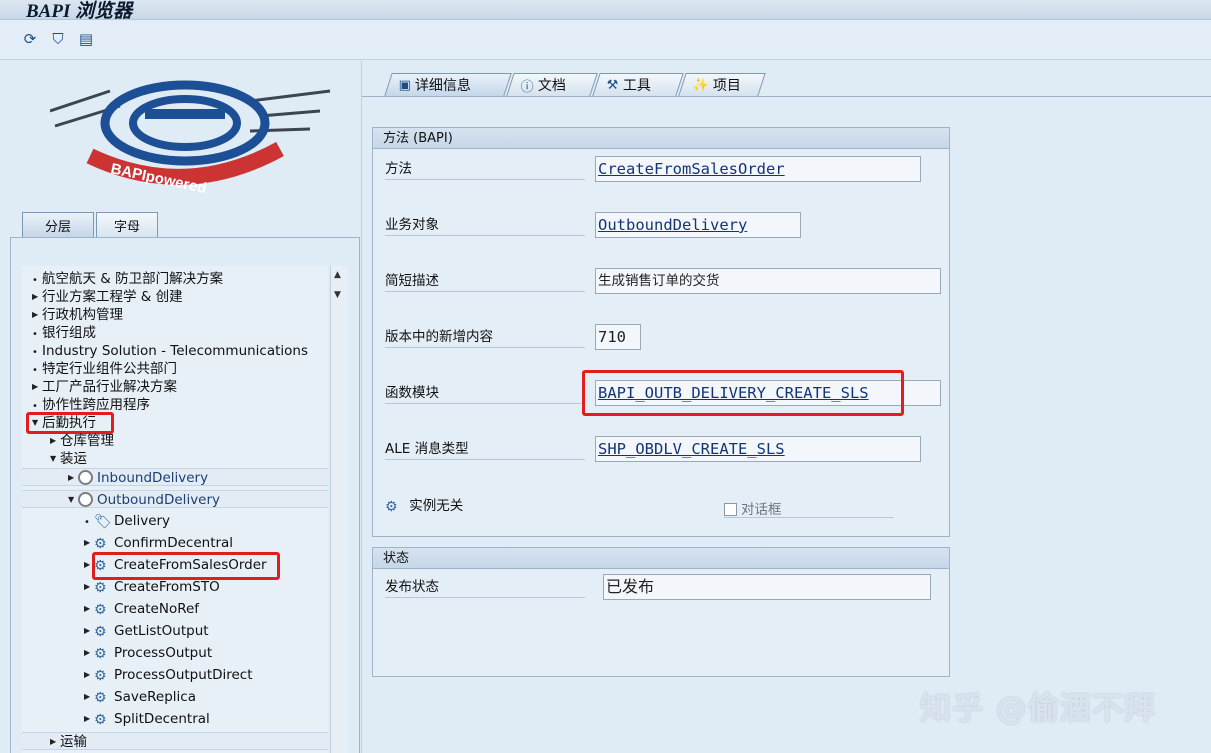 This screenshot has height=753, width=1211. I want to click on ale-label: ALE 消息类型, so click(485, 449).